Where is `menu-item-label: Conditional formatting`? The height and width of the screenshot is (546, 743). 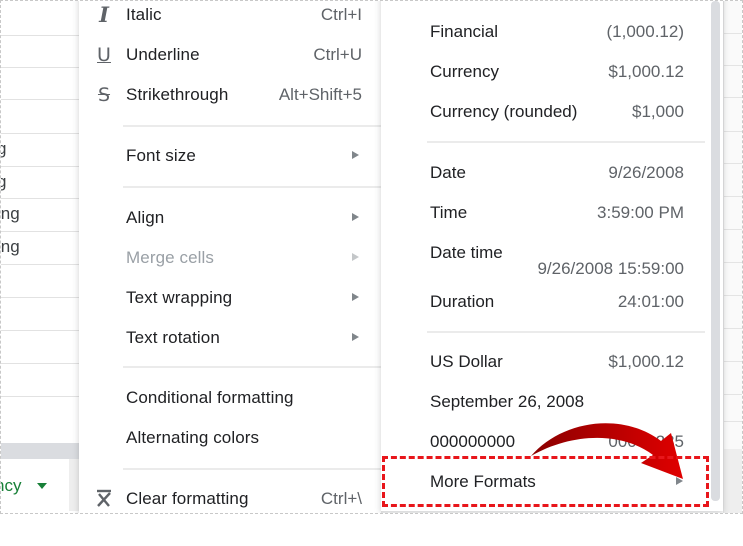
menu-item-label: Conditional formatting is located at coordinates (210, 397).